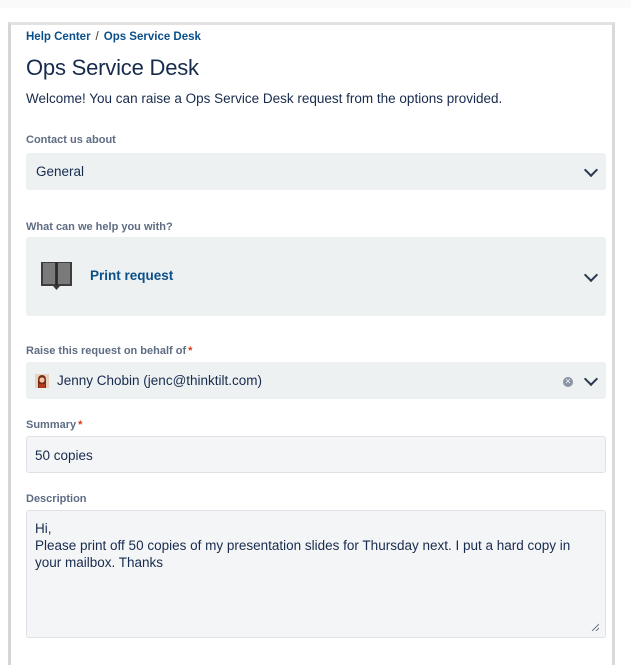 This screenshot has width=631, height=665. I want to click on request-type-select: Print request, so click(316, 276).